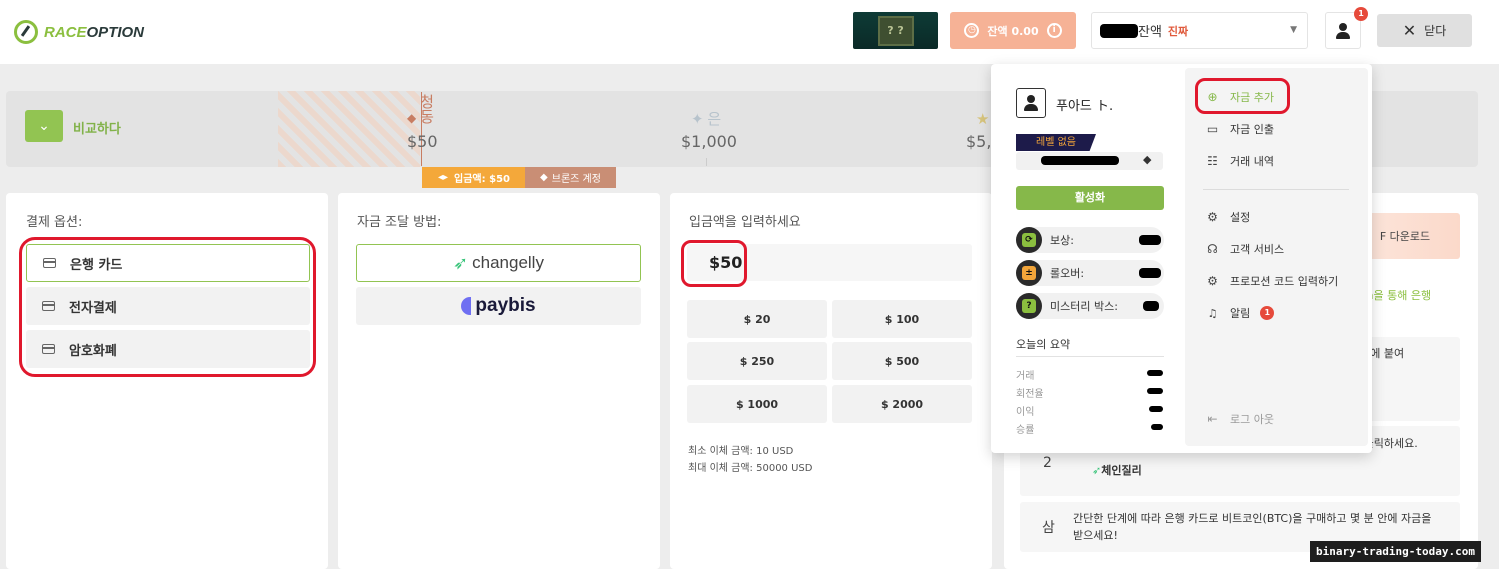 The width and height of the screenshot is (1499, 569). Describe the element at coordinates (1271, 281) in the screenshot. I see `menu-promo-code: ⚙ 프로모션 코드 입력하기` at that location.